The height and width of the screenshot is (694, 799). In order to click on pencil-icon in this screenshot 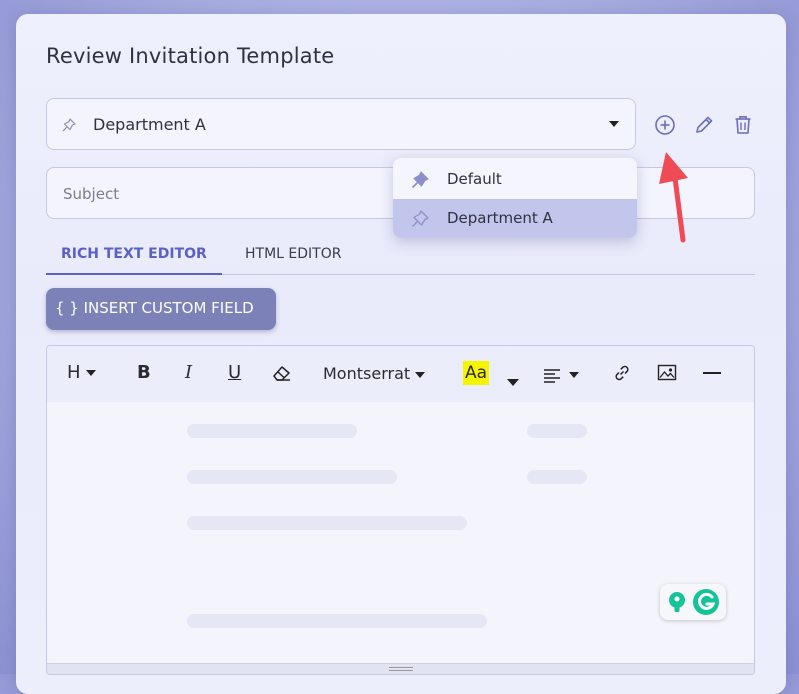, I will do `click(704, 125)`.